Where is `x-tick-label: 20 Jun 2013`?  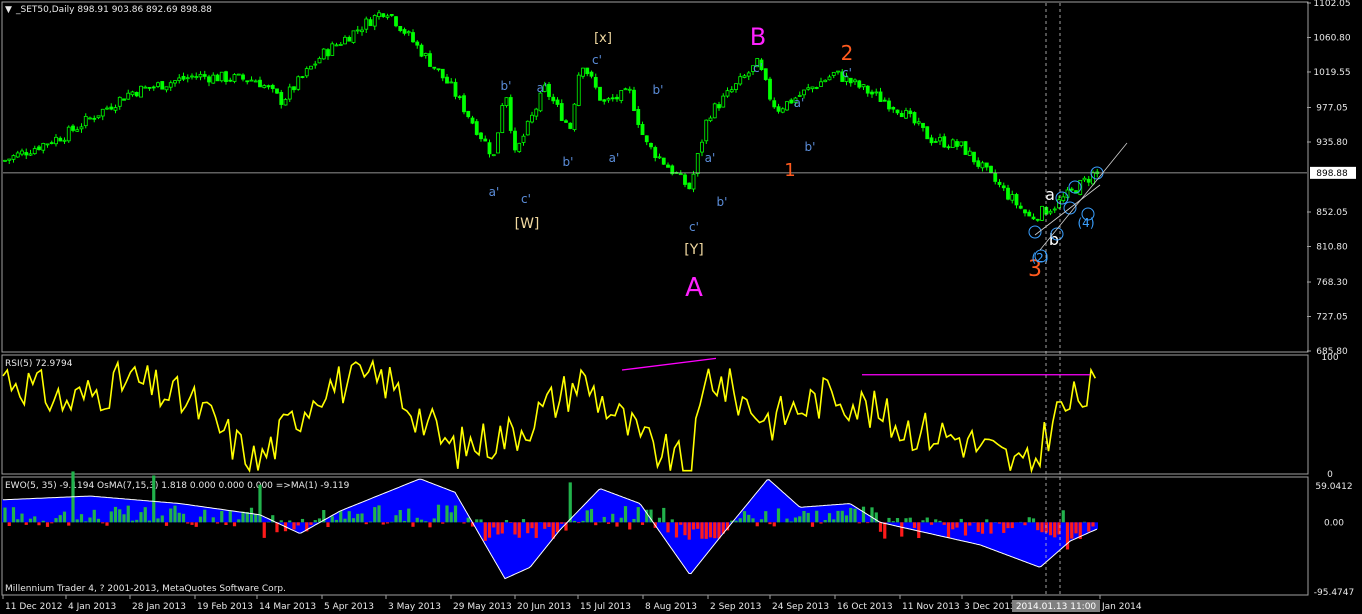
x-tick-label: 20 Jun 2013 is located at coordinates (544, 607).